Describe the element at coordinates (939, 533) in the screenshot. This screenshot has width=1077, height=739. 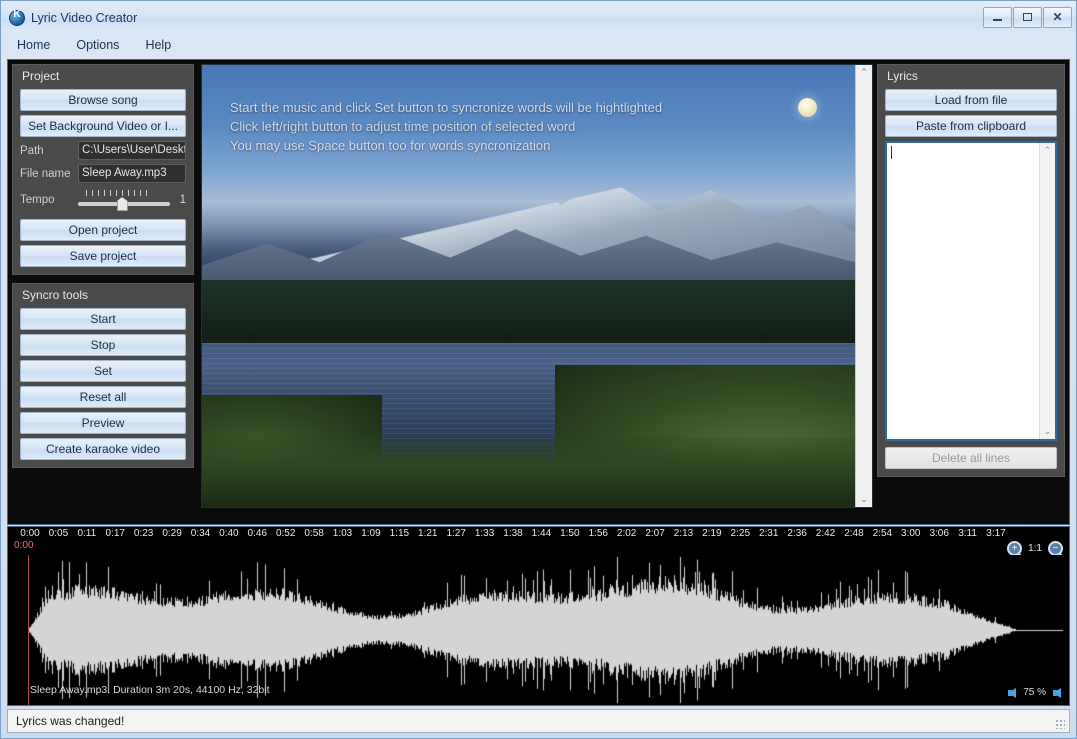
I see `timeline-tick-label: 3:06` at that location.